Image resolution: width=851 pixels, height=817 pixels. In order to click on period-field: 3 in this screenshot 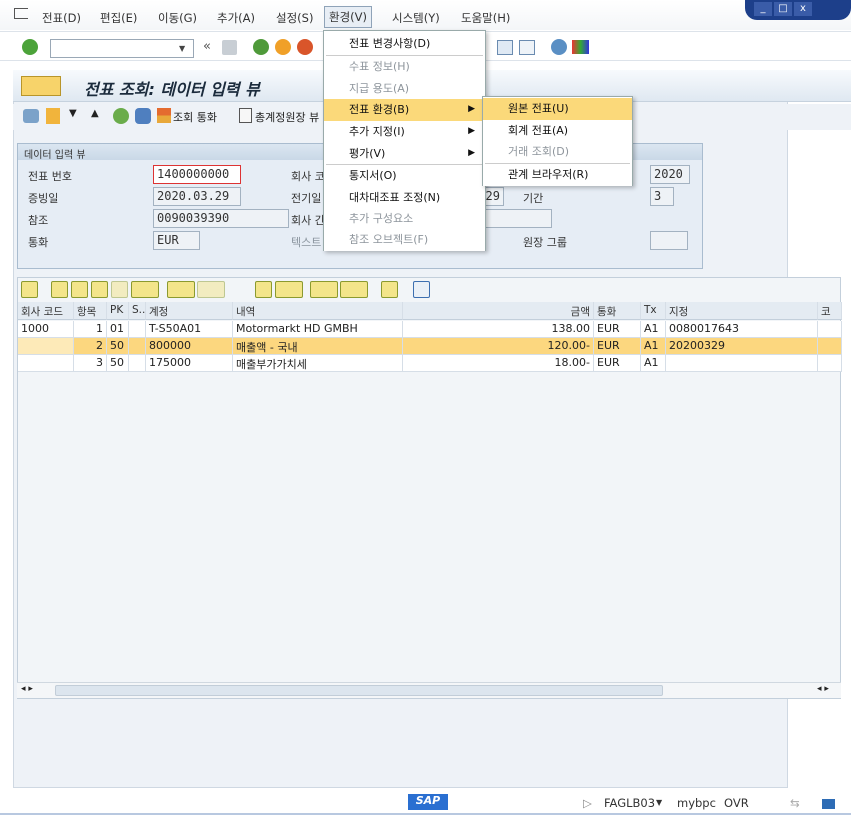, I will do `click(662, 196)`.